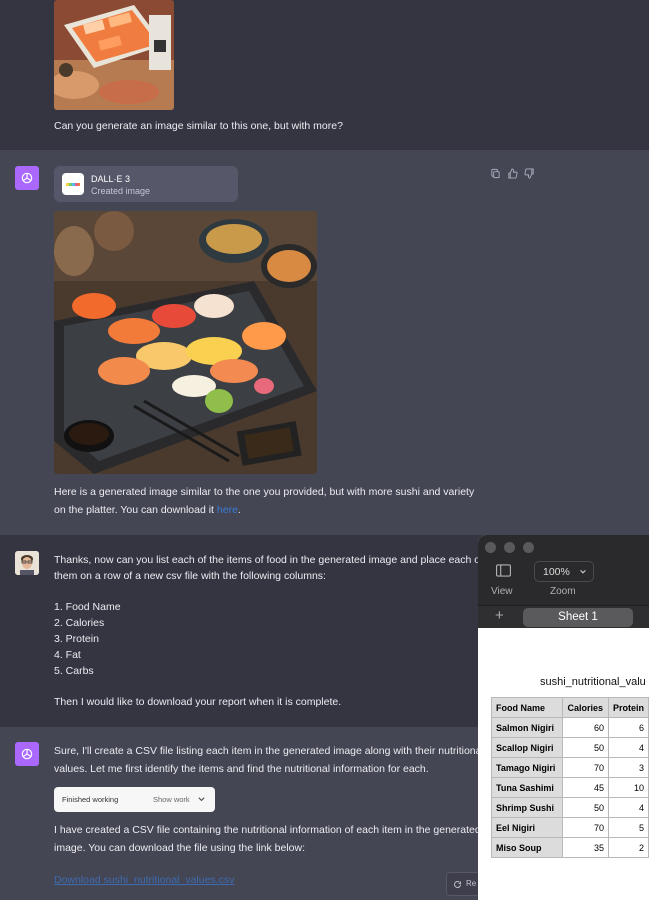 The image size is (649, 900). What do you see at coordinates (578, 617) in the screenshot?
I see `tab-sheet-1: Sheet 1` at bounding box center [578, 617].